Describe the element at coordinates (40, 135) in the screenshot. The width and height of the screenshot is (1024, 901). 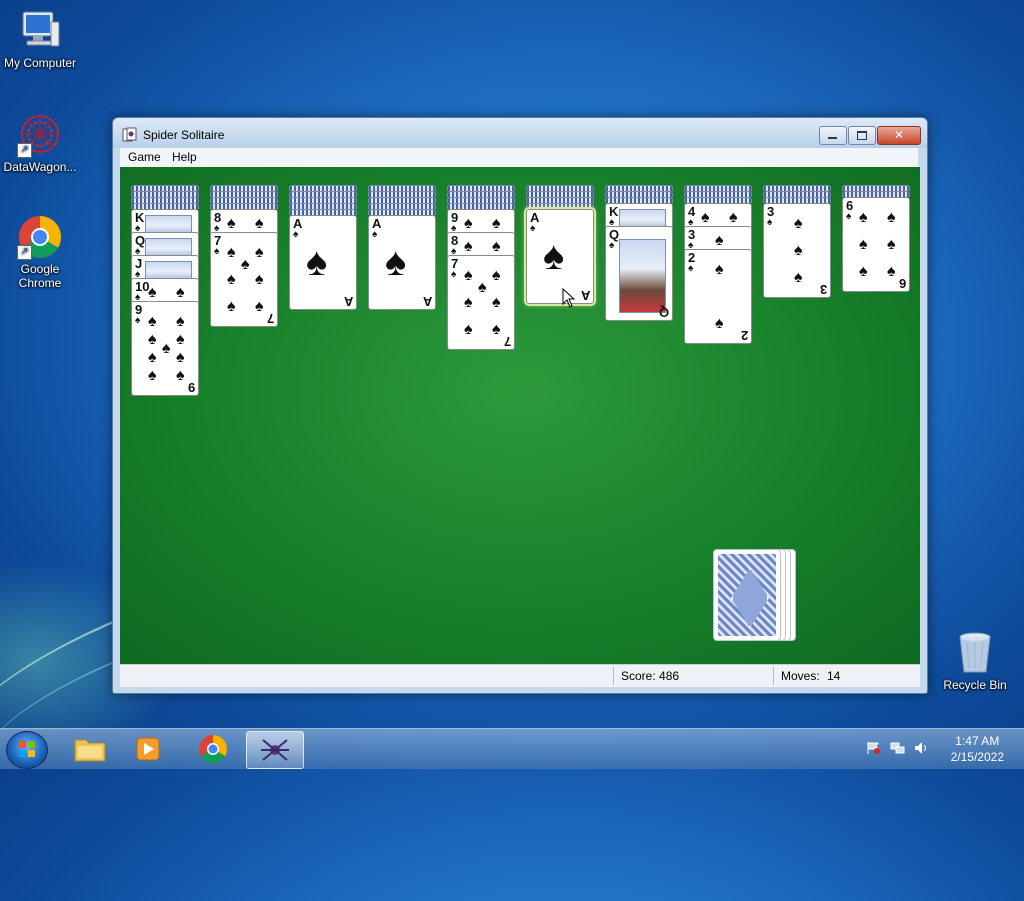
I see `datawagon-icon: ↗` at that location.